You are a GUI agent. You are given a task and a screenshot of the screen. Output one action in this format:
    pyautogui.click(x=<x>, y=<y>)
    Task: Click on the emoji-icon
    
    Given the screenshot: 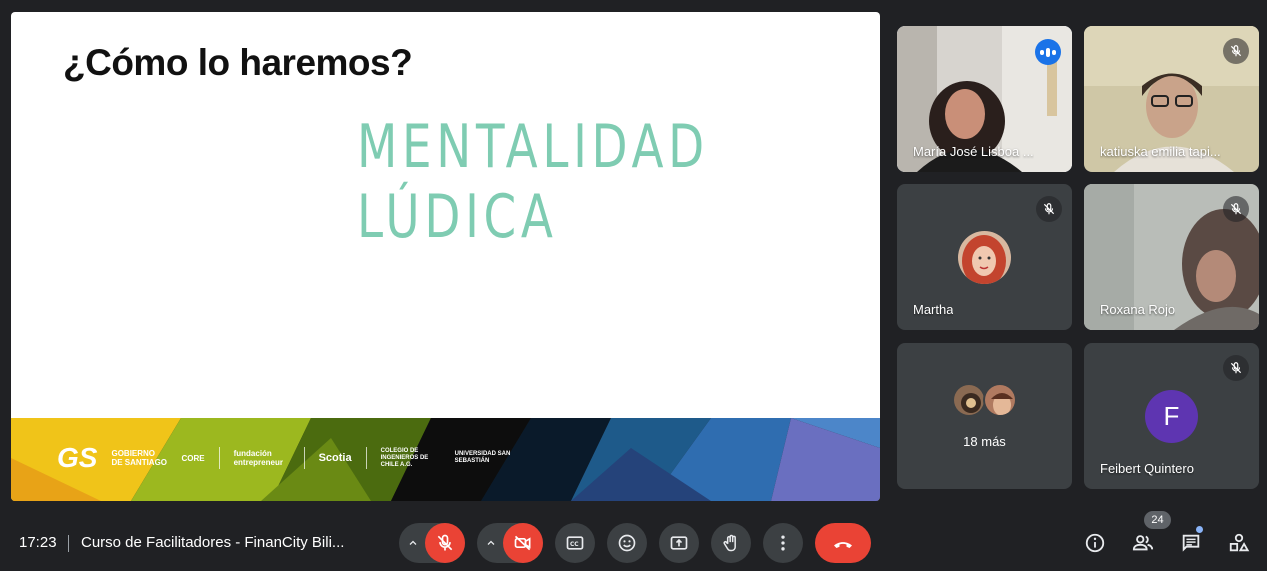 What is the action you would take?
    pyautogui.click(x=627, y=543)
    